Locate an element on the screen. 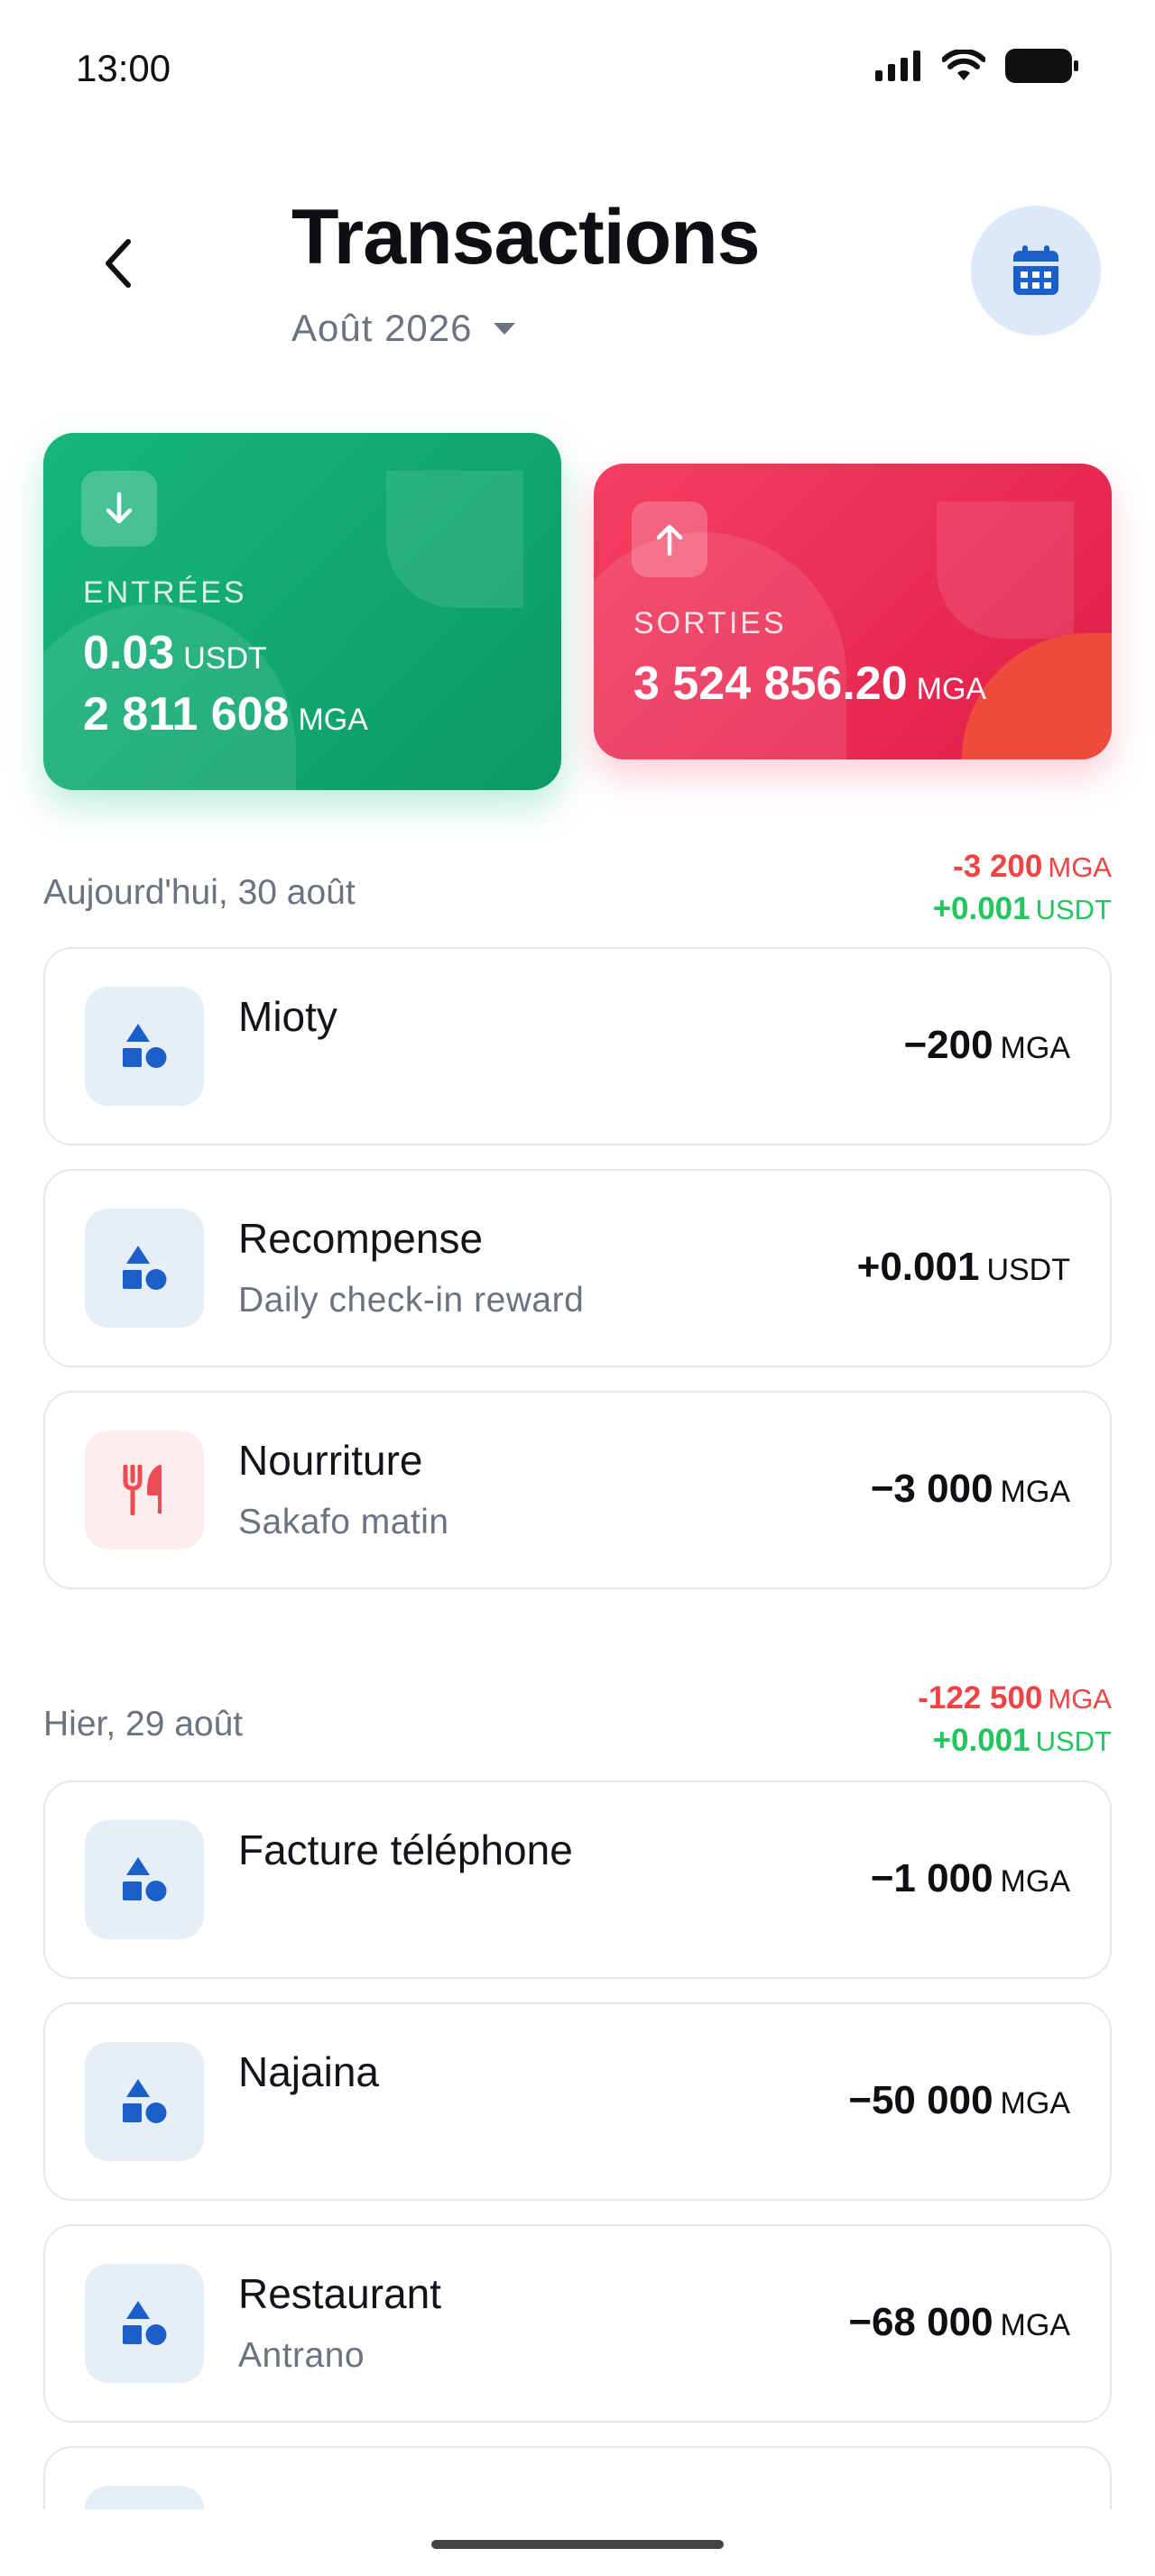 This screenshot has width=1155, height=2576. section-total-out: -3 200 MGA is located at coordinates (1022, 867).